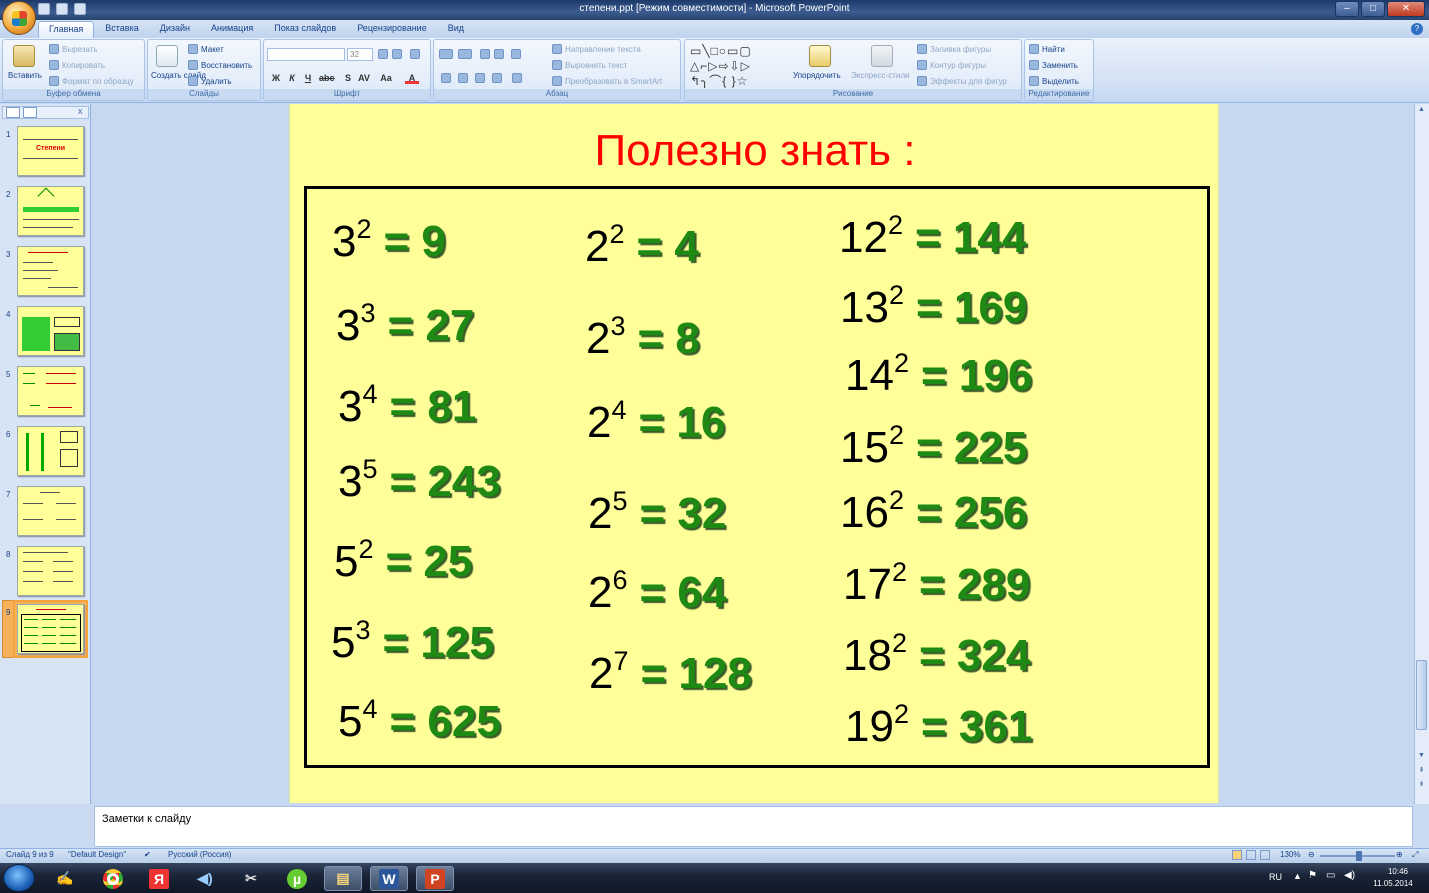  What do you see at coordinates (159, 878) in the screenshot?
I see `yandex-icon: Я` at bounding box center [159, 878].